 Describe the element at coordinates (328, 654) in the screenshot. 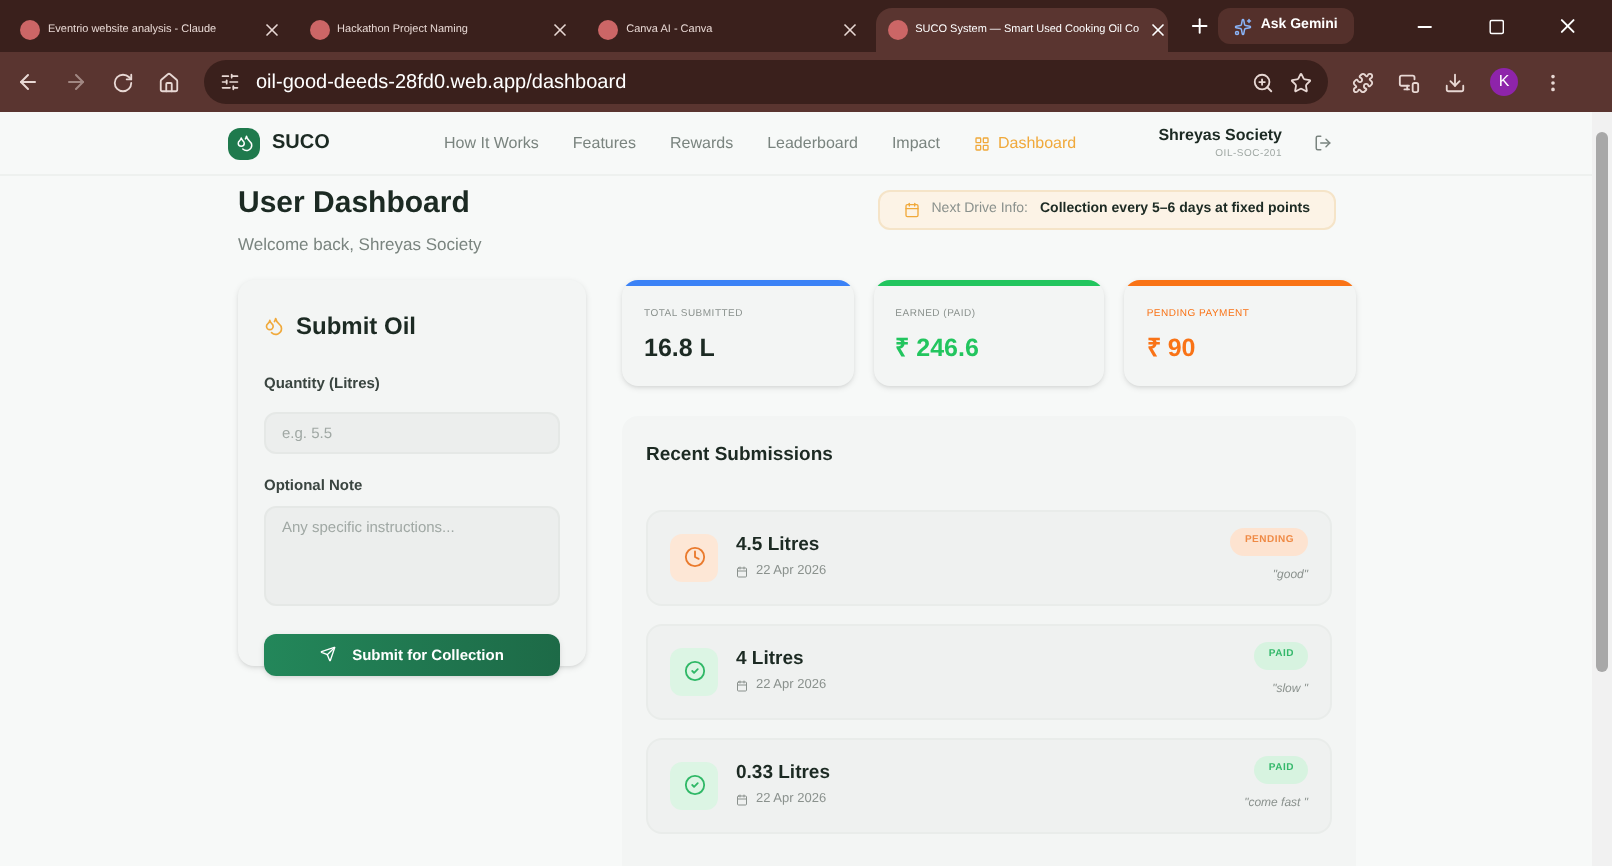

I see `send-icon` at that location.